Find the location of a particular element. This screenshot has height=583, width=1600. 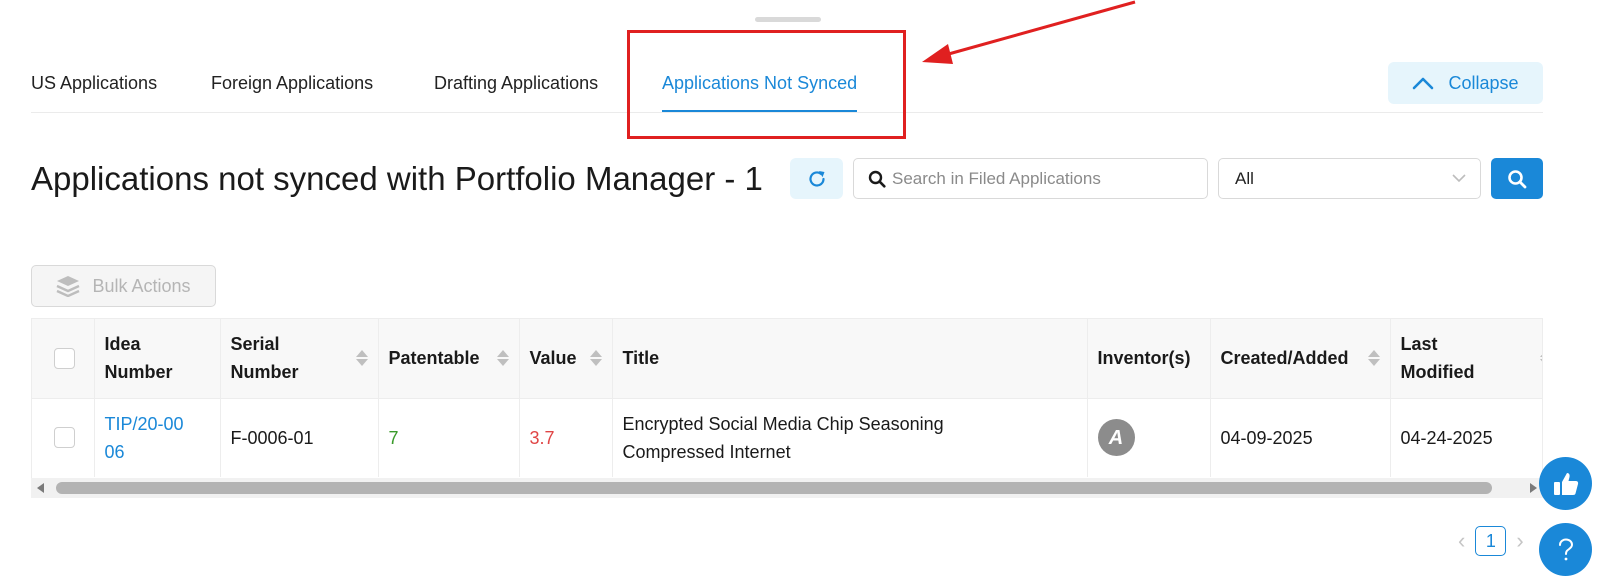

serial-number-cell: F-0006-01 is located at coordinates (299, 437).